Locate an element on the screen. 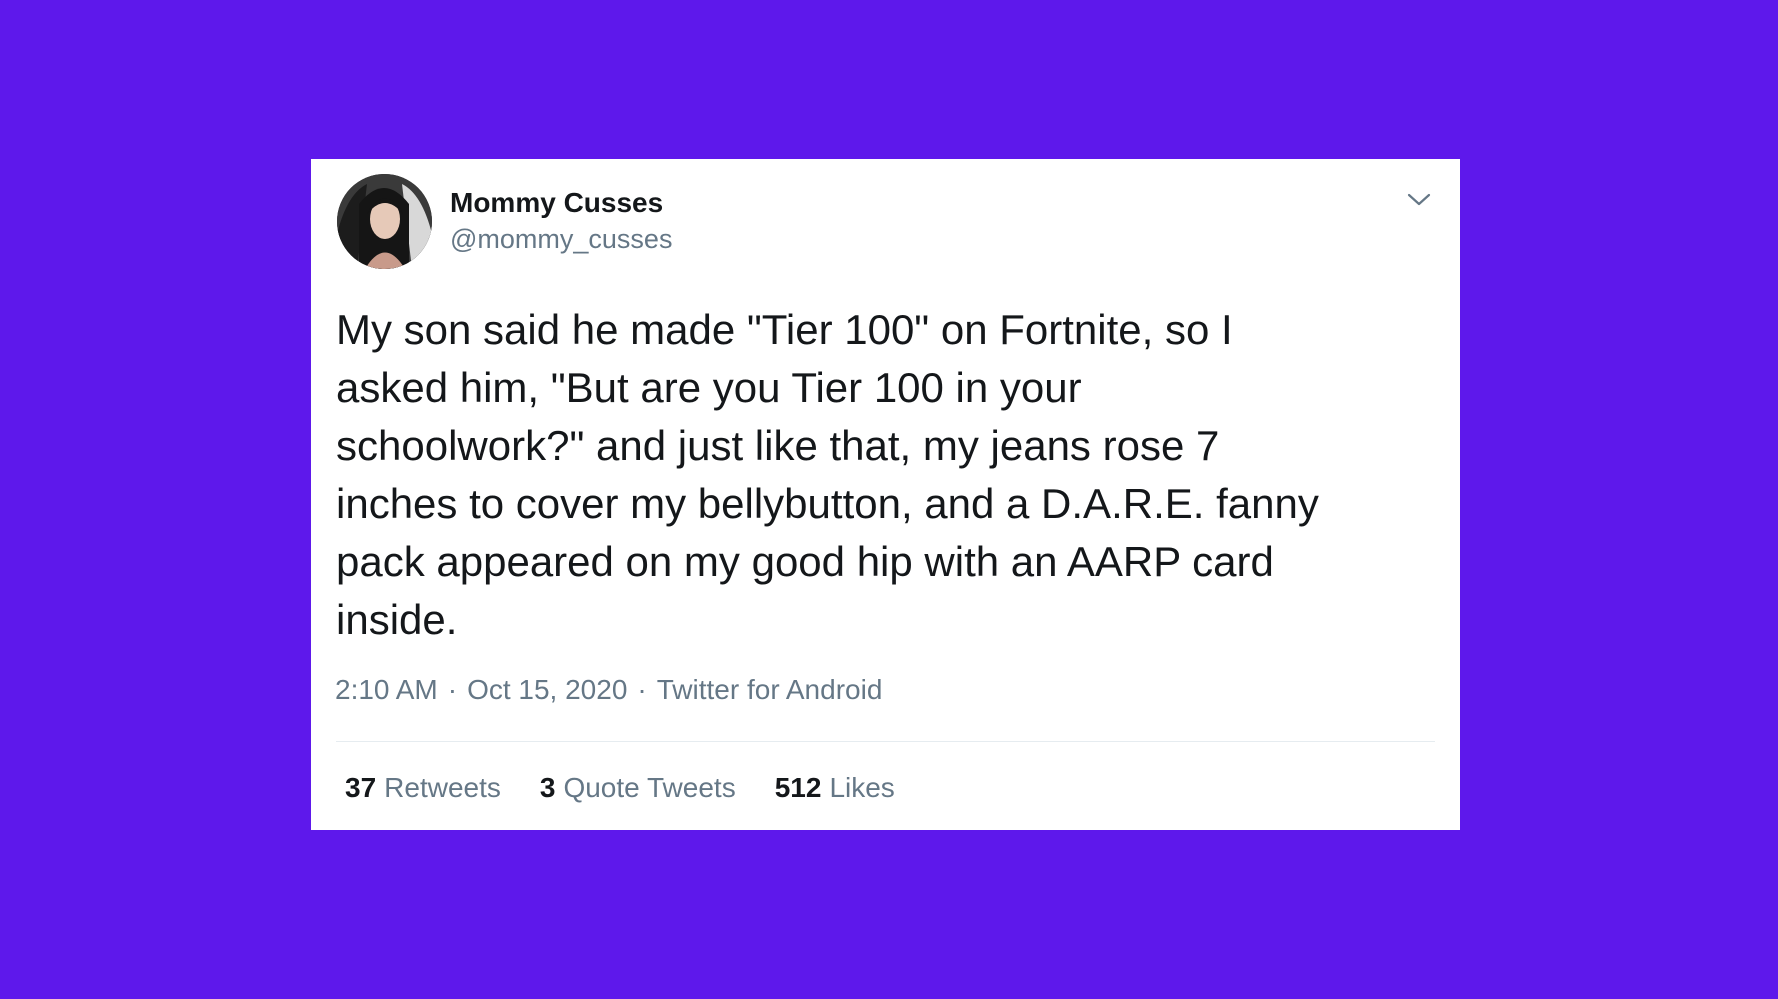  retweets-label: Retweets is located at coordinates (442, 787).